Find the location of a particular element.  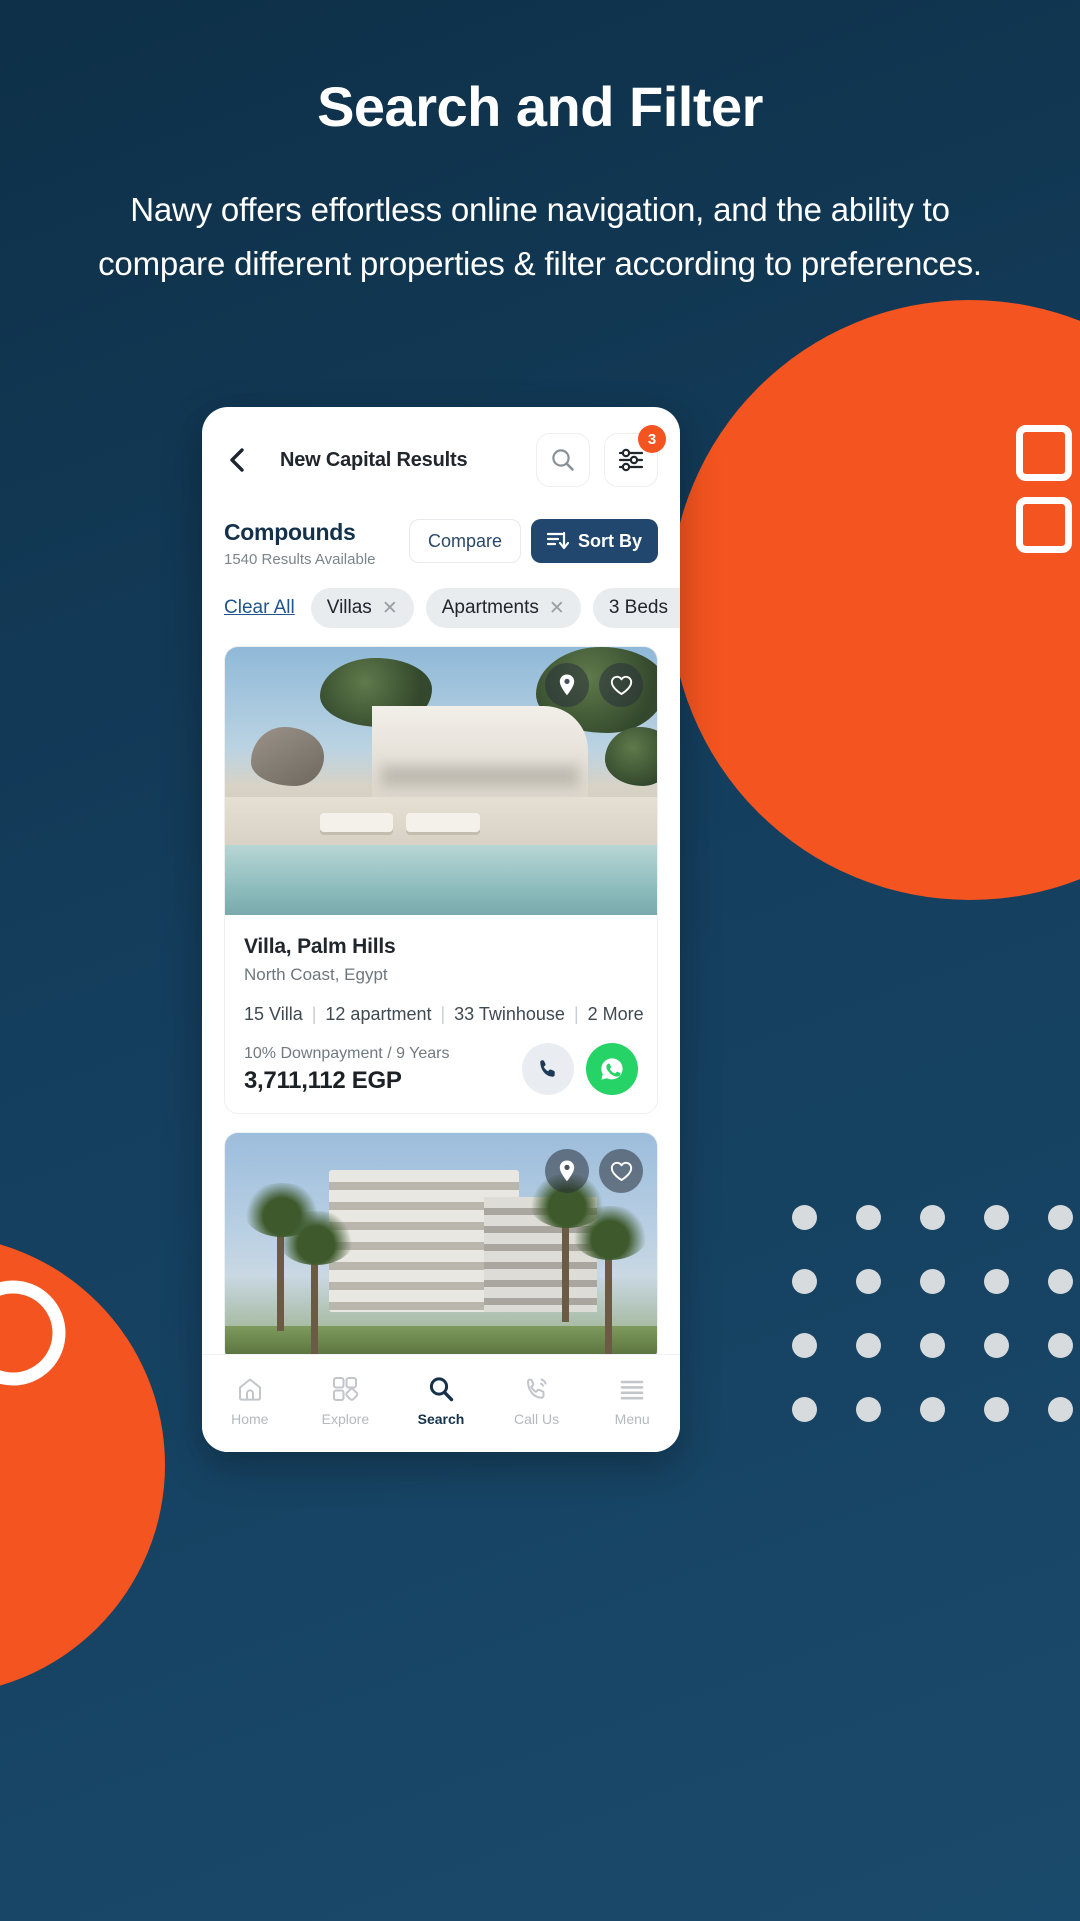

home-icon is located at coordinates (249, 1389).